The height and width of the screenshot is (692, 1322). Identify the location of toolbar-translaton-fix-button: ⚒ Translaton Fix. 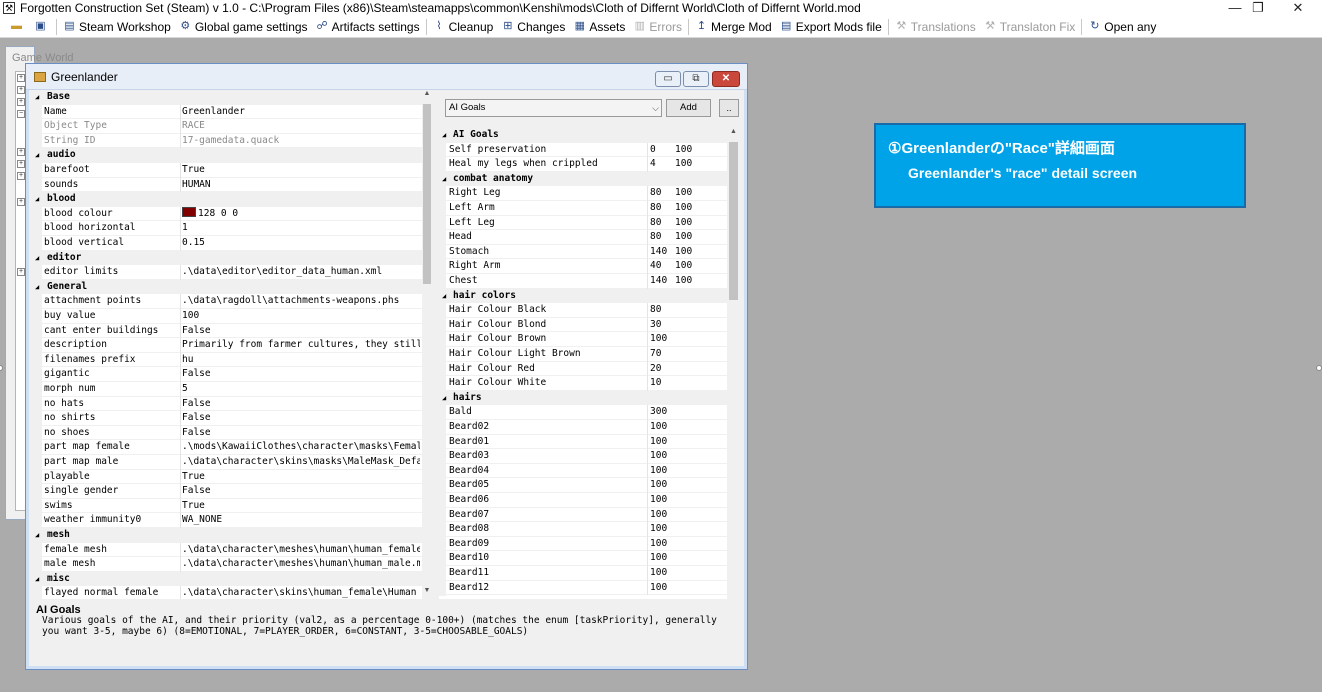
(1030, 27).